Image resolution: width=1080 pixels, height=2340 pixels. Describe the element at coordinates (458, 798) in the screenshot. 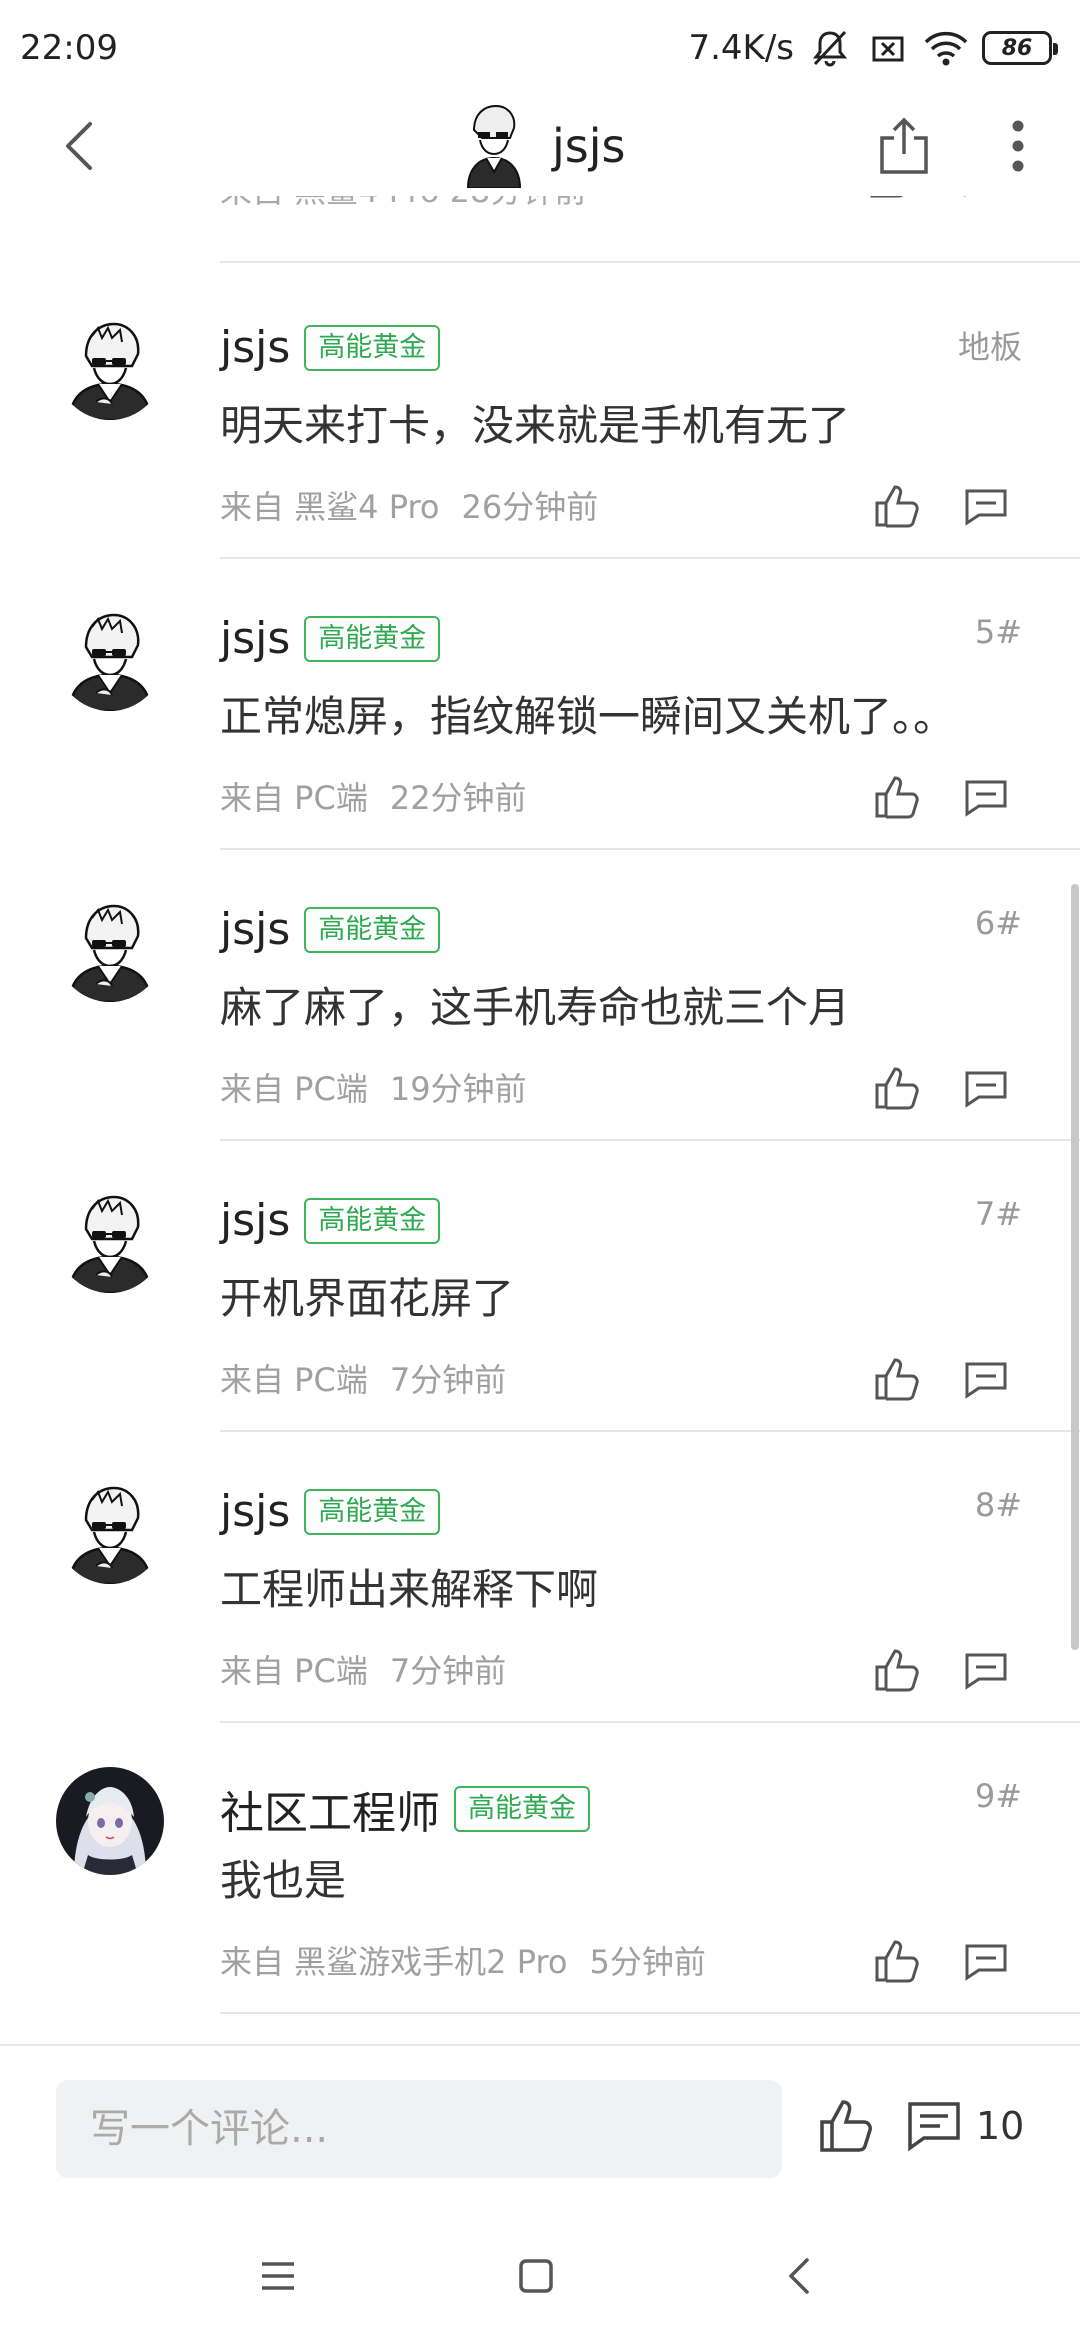

I see `timestamp: 22分钟前` at that location.